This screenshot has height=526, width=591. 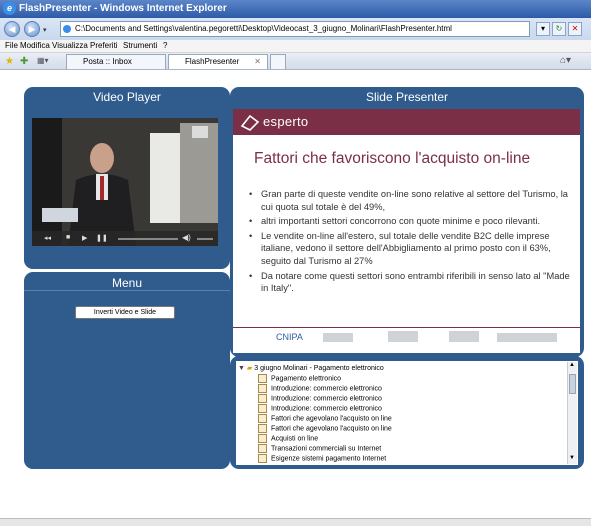 I want to click on slide-panel-title: Slide Presenter, so click(x=407, y=97).